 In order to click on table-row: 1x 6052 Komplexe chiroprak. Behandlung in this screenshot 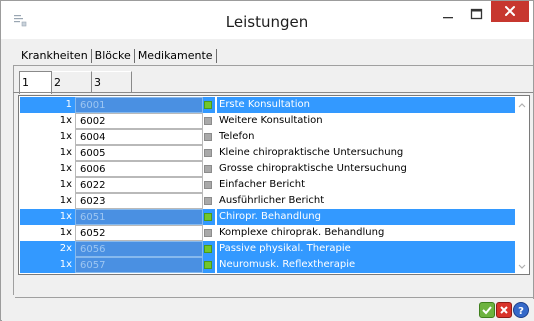, I will do `click(268, 233)`.